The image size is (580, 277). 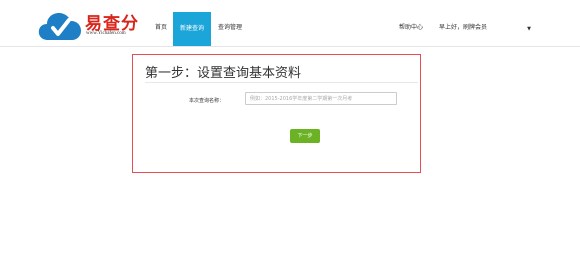 I want to click on next-step-button: 下一步, so click(x=305, y=136).